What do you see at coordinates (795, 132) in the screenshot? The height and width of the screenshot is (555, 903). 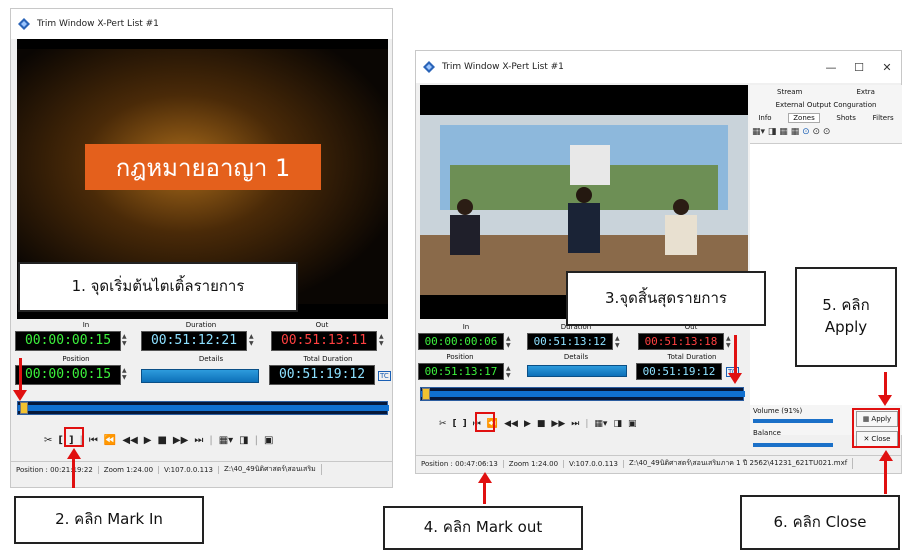 I see `zones-remove-icon: ▦` at bounding box center [795, 132].